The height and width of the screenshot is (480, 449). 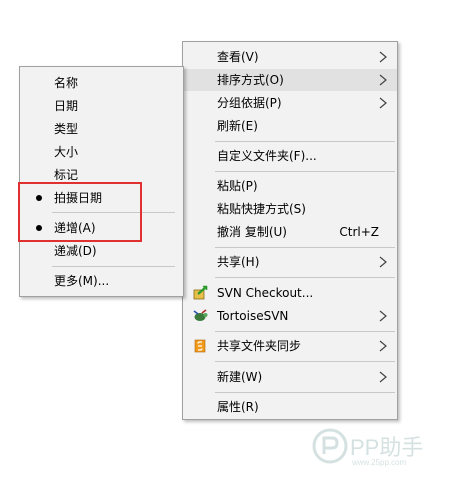 I want to click on menu-item-view: 查看(V), so click(x=290, y=57).